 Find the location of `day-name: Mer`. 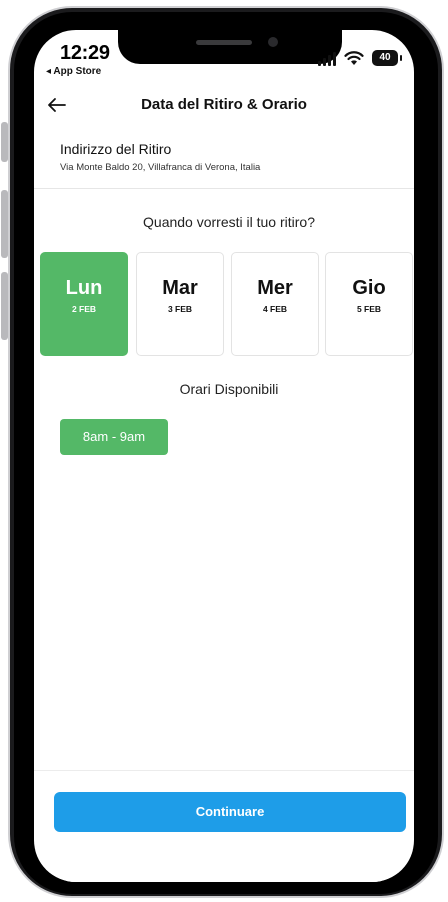

day-name: Mer is located at coordinates (275, 288).